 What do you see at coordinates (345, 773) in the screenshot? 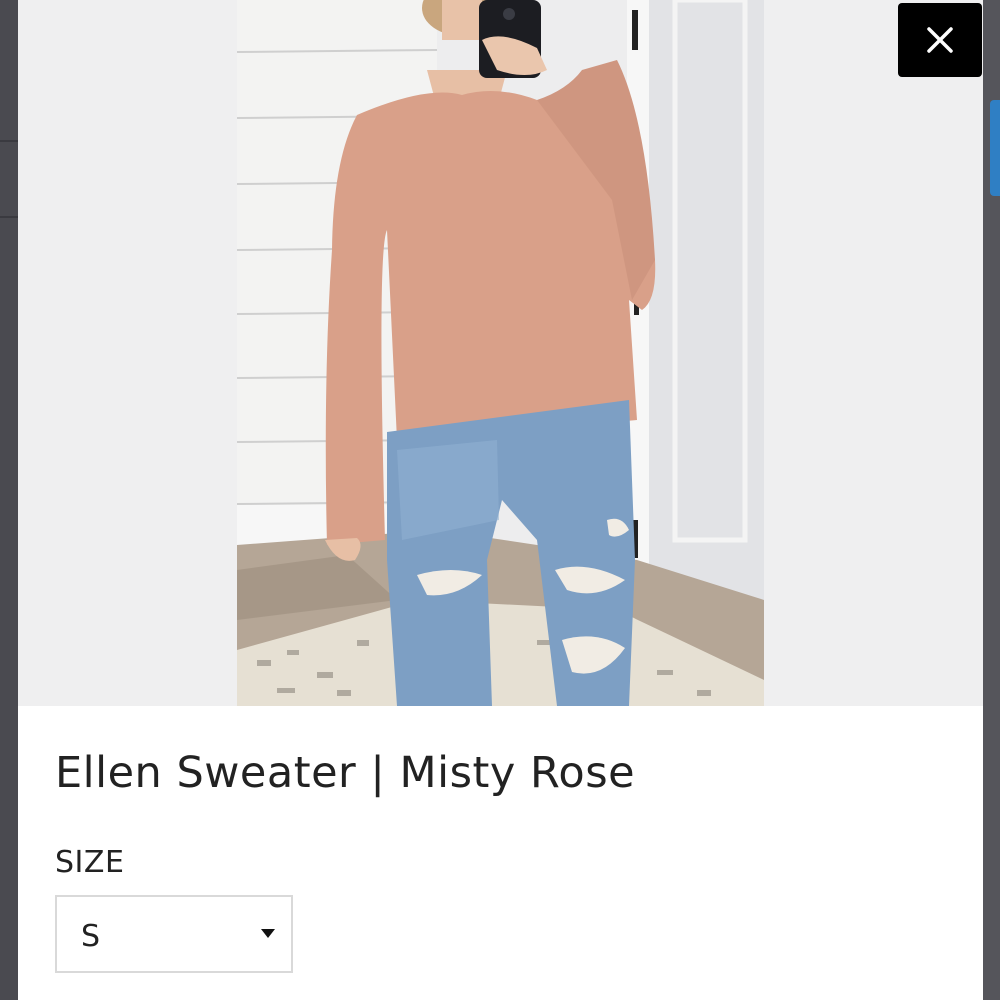
I see `product-title: Ellen Sweater | Misty Rose` at bounding box center [345, 773].